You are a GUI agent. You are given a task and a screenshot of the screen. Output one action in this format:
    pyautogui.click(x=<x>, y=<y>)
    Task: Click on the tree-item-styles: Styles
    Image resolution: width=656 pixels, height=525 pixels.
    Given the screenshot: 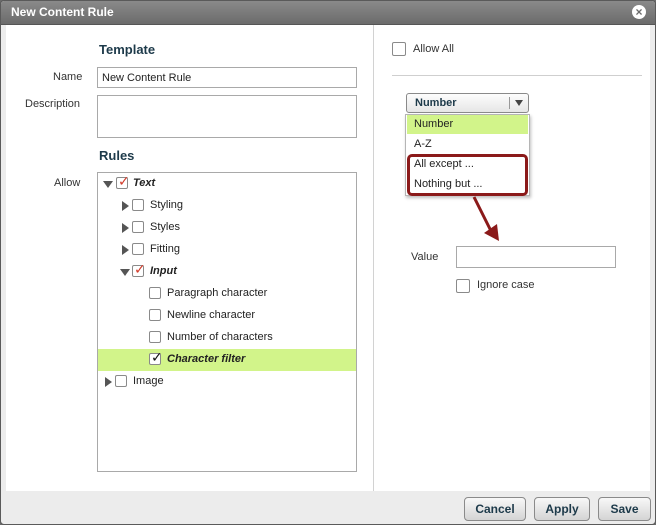 What is the action you would take?
    pyautogui.click(x=227, y=228)
    